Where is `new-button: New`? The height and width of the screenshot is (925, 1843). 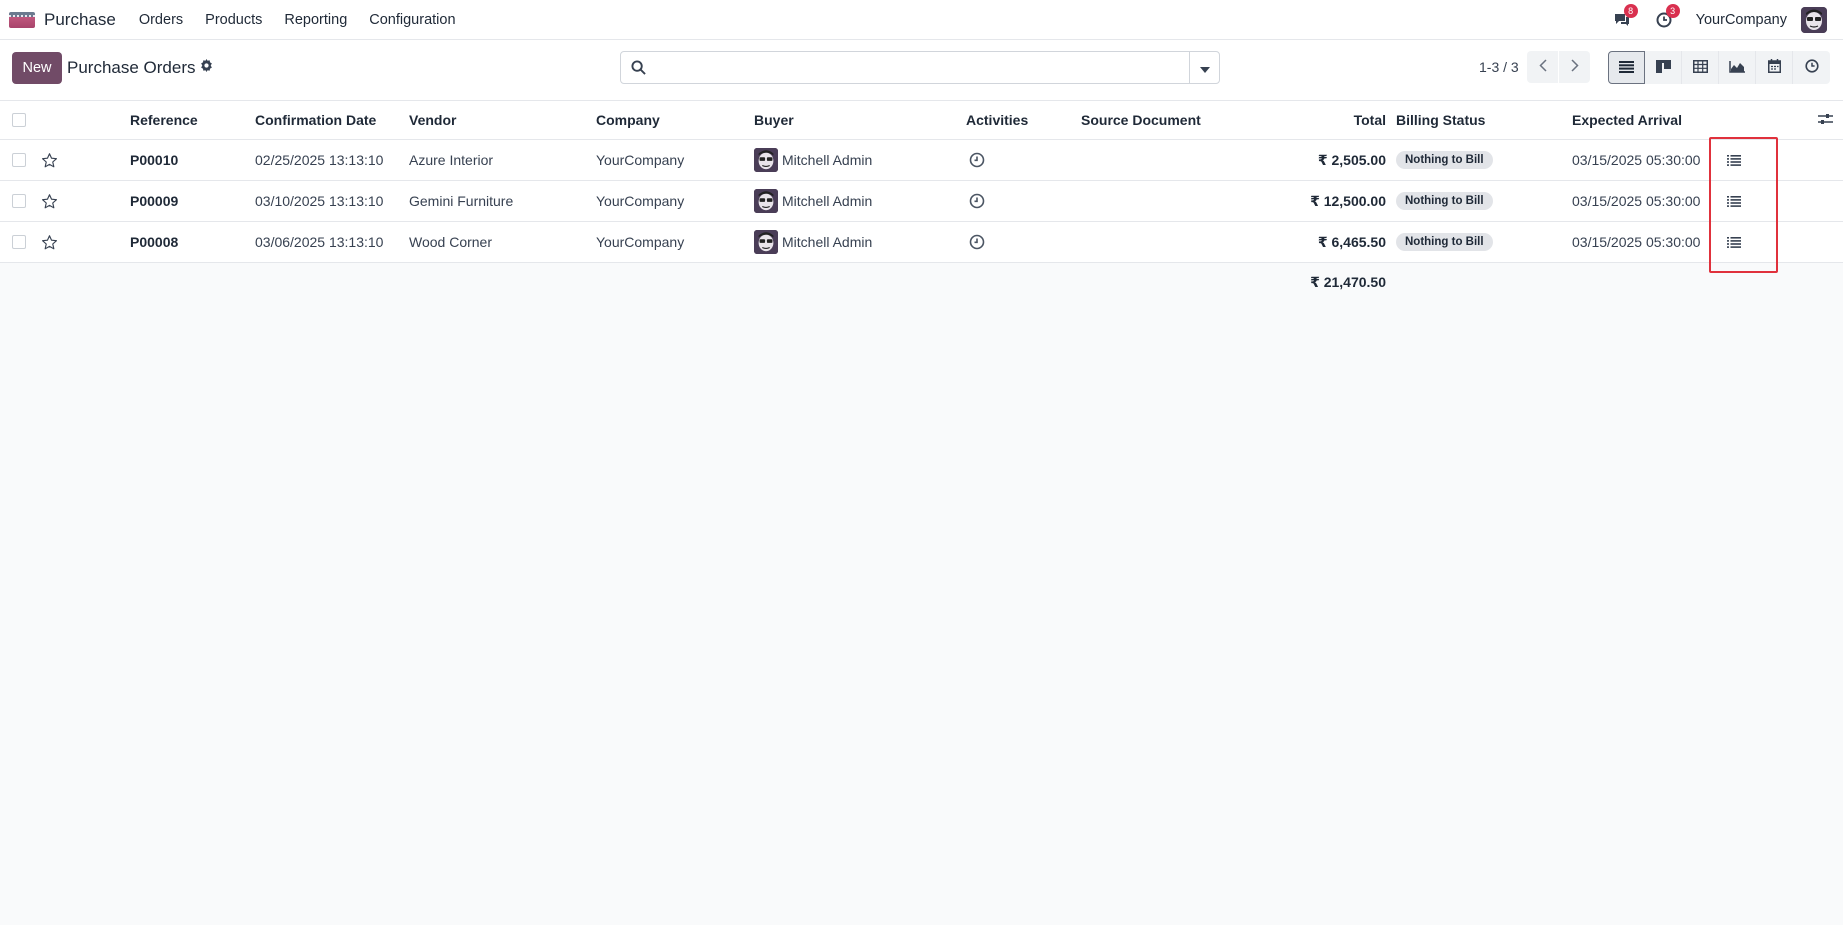
new-button: New is located at coordinates (37, 68).